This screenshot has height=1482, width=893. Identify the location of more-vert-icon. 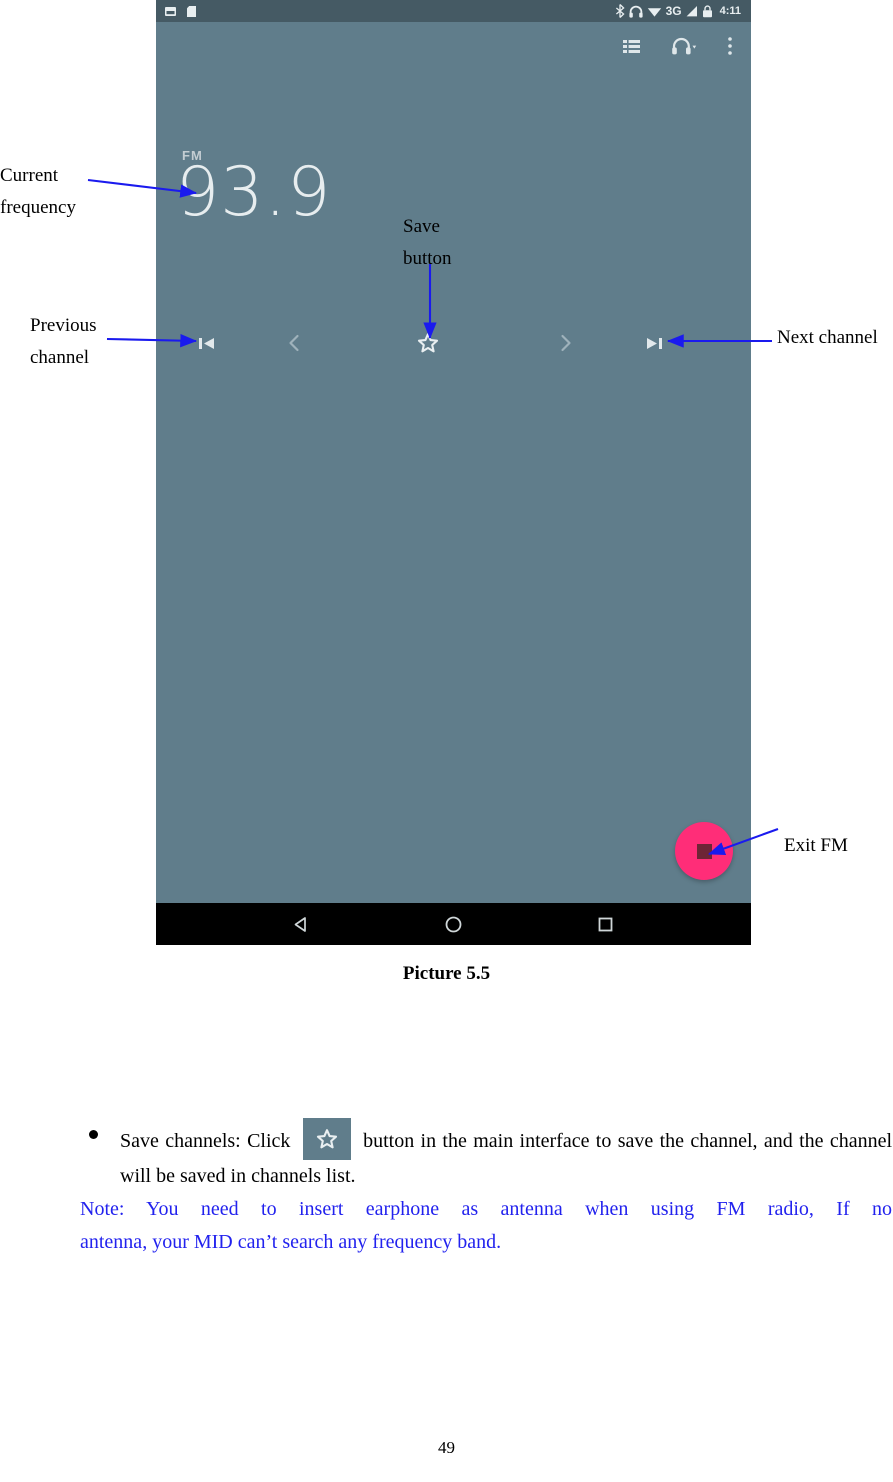
(730, 46).